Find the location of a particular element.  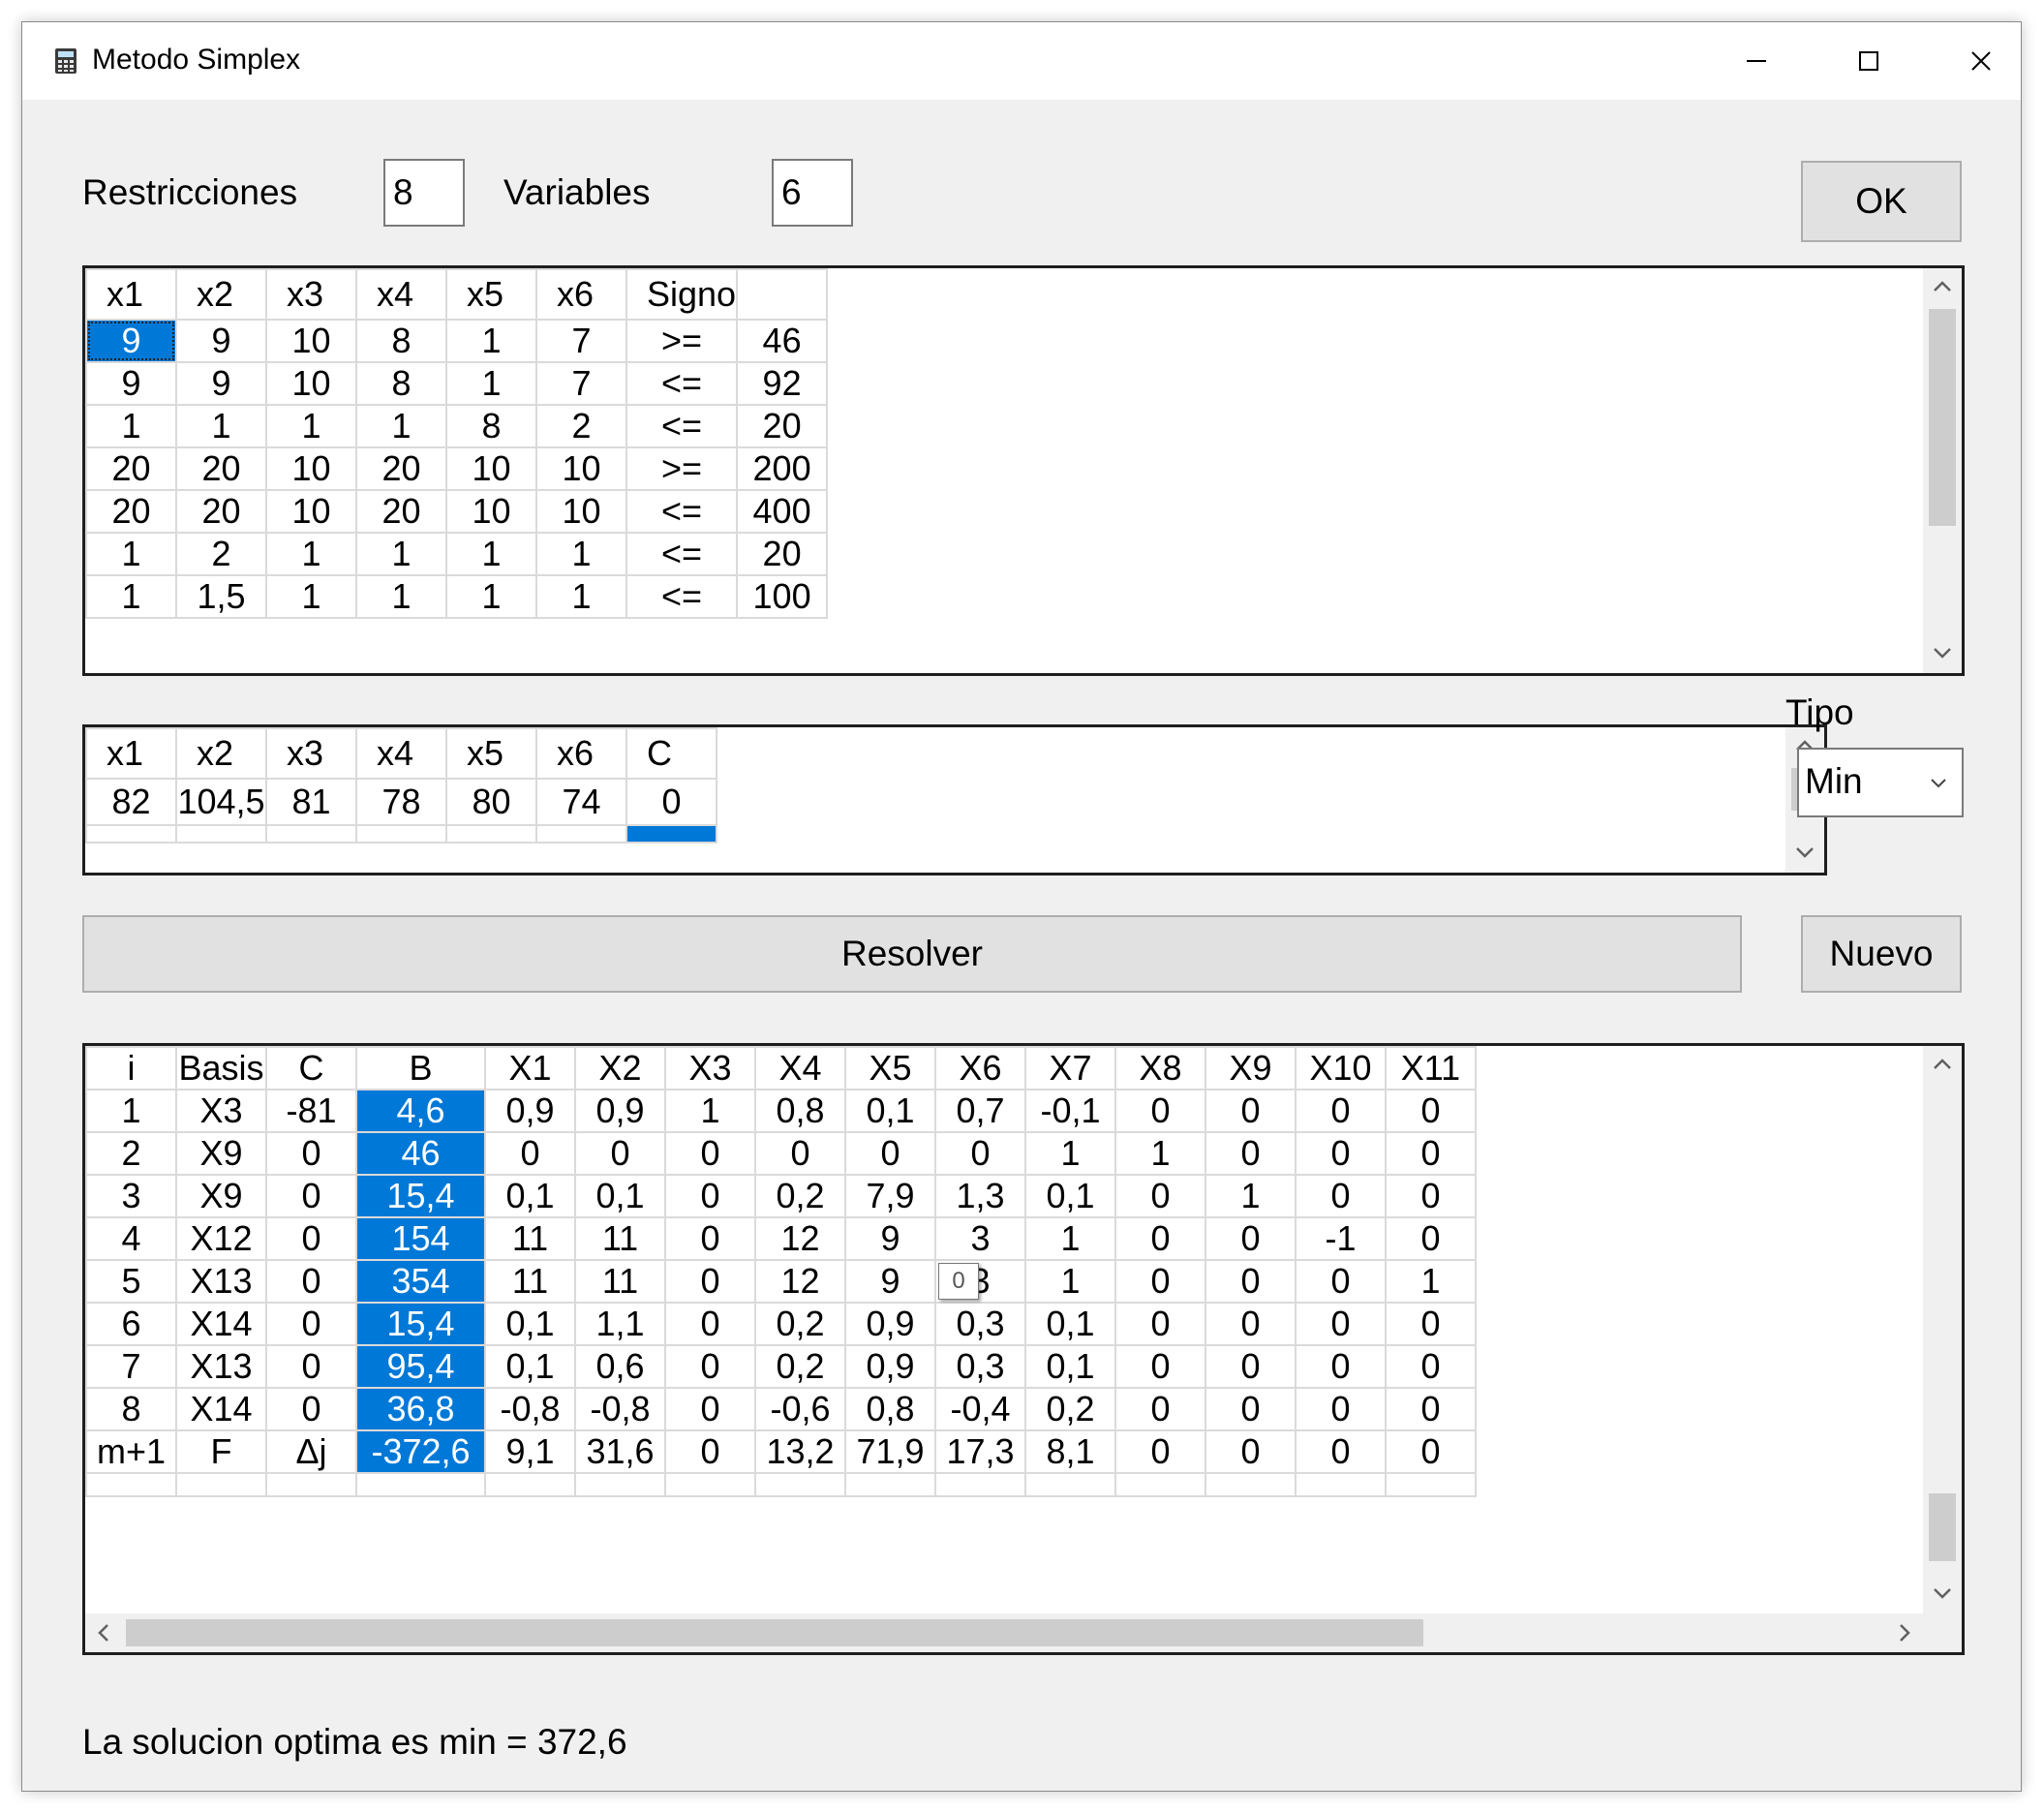

column-header: x1 is located at coordinates (131, 295).